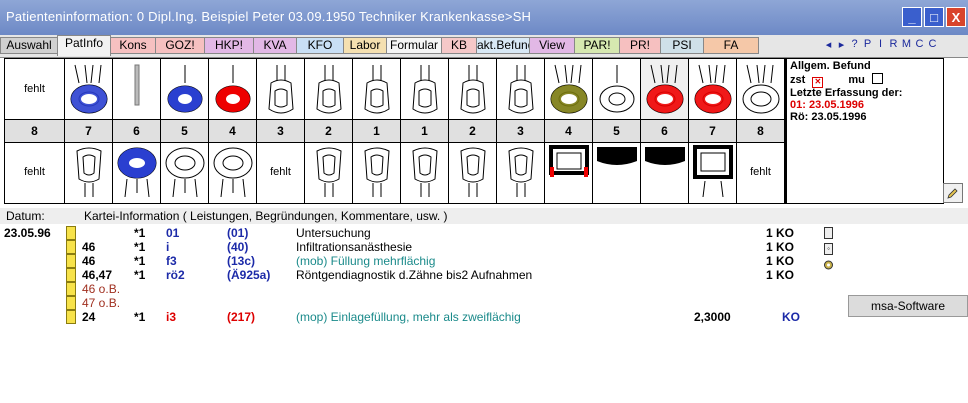  I want to click on lower-tooth-38: fehlt, so click(761, 172).